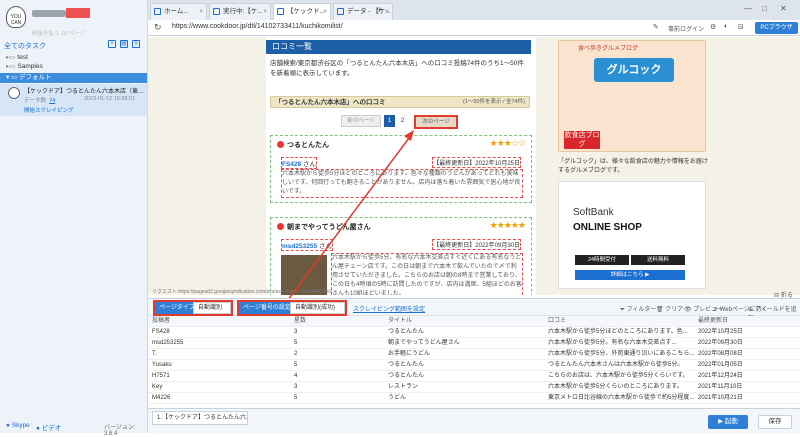  I want to click on table-cell: 2022年08月08日, so click(720, 354).